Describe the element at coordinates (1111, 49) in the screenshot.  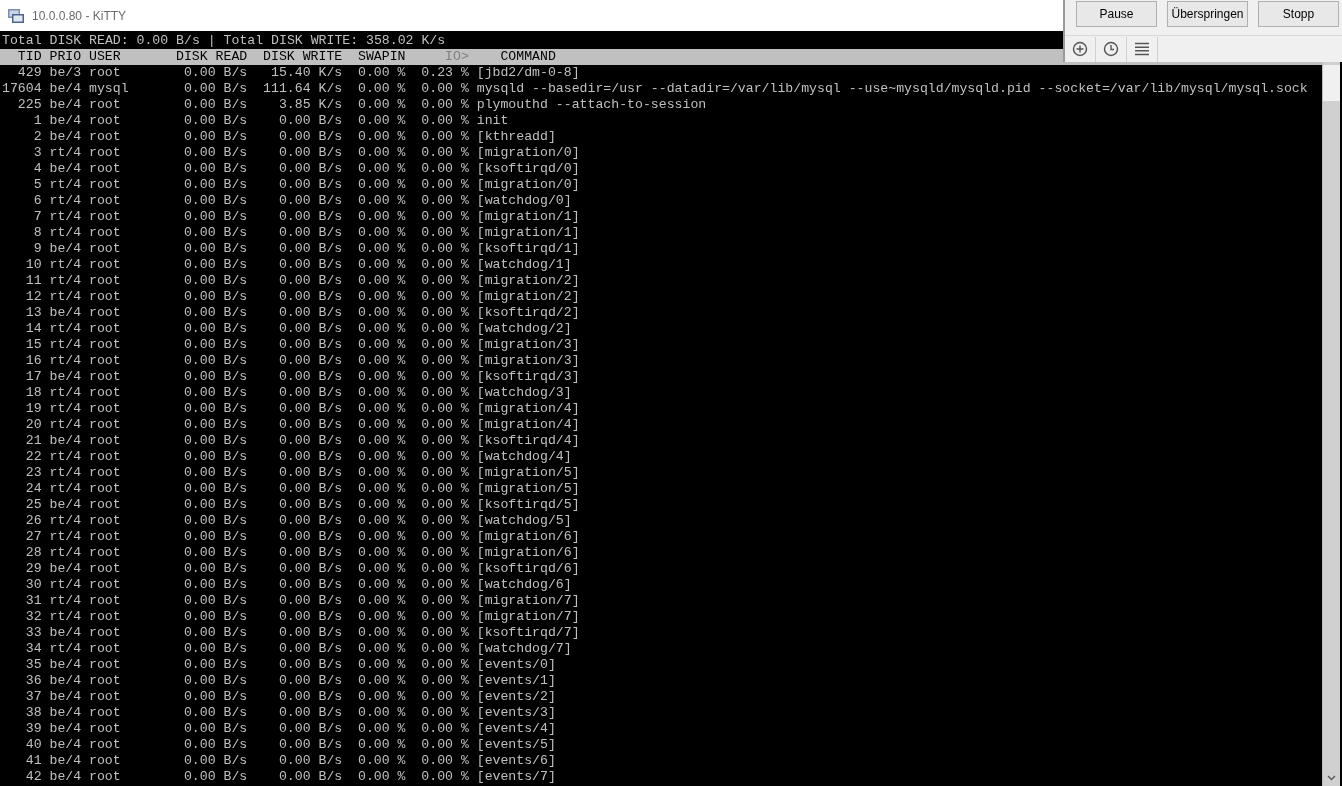
I see `clock-icon` at that location.